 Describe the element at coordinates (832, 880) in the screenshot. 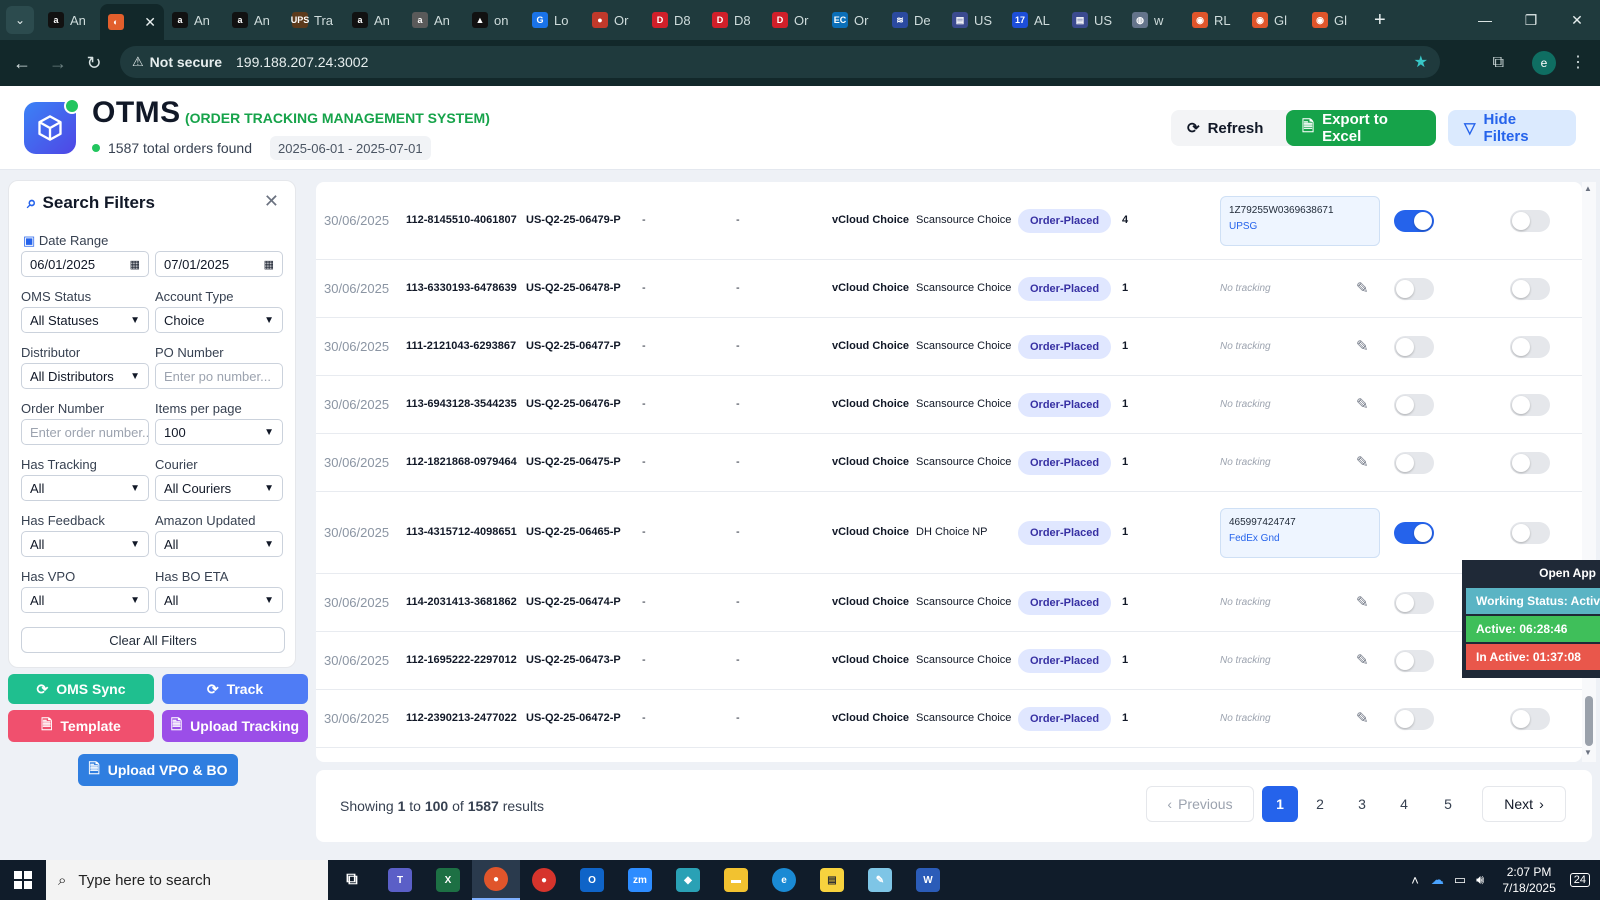

I see `sticky-notes-icon: ▤` at that location.